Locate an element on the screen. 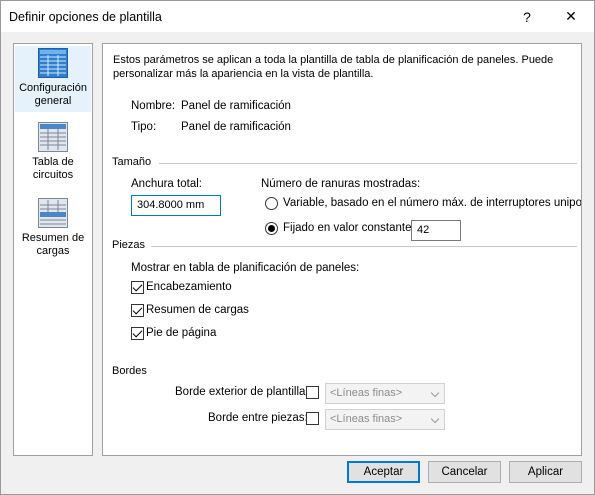  between-border-select: <Líneas finas> is located at coordinates (385, 419).